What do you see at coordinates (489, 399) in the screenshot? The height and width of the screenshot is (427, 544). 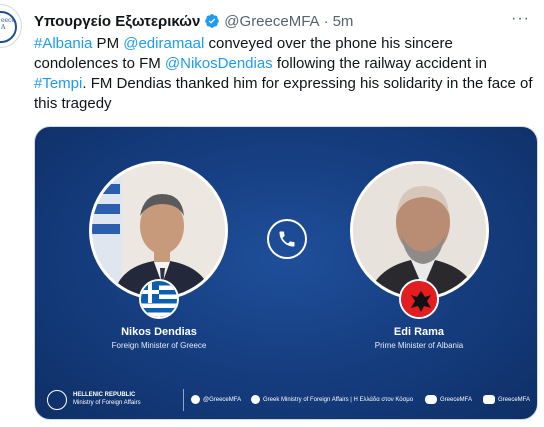 I see `youtube-icon` at bounding box center [489, 399].